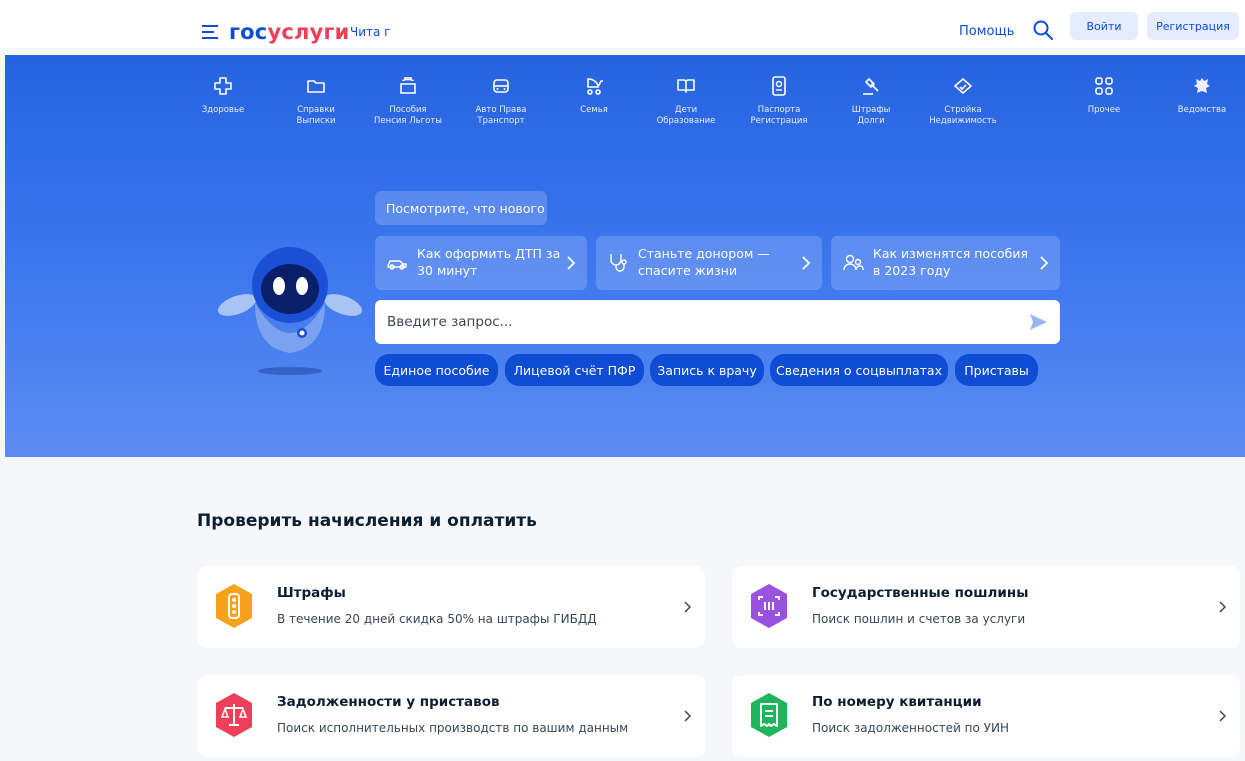 This screenshot has height=761, width=1245. I want to click on logo: госуслуги, so click(289, 32).